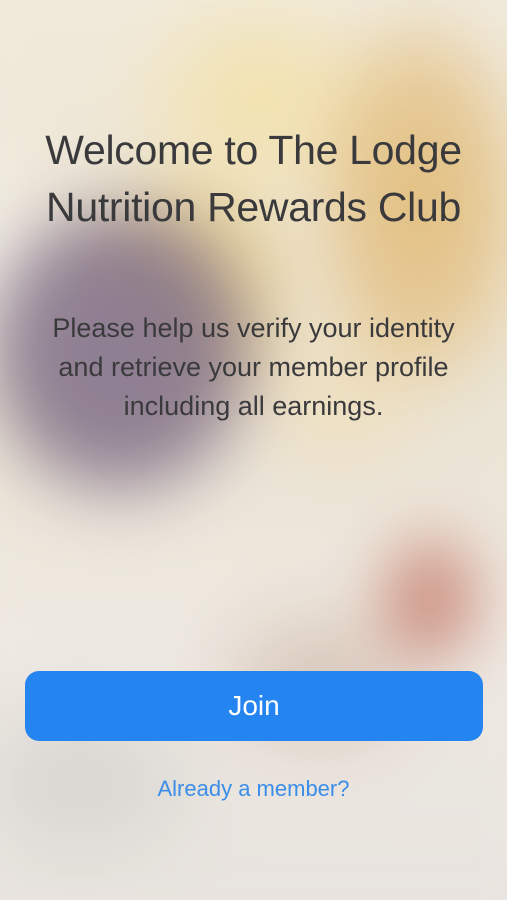 This screenshot has height=900, width=507. Describe the element at coordinates (253, 789) in the screenshot. I see `already-member-link: Already a member?` at that location.